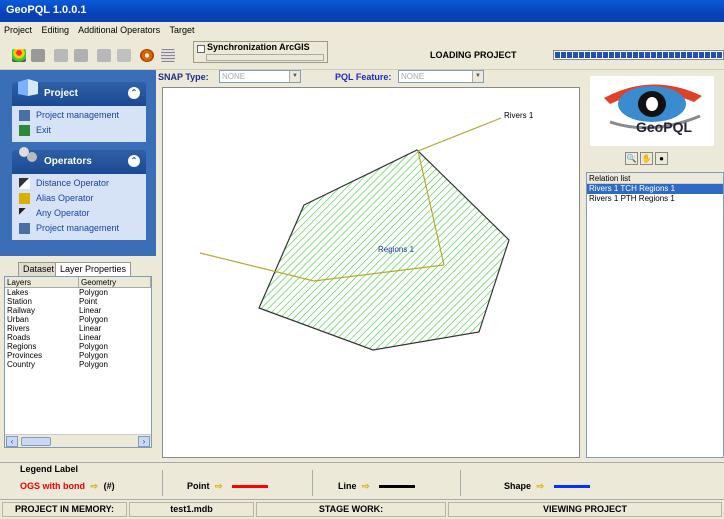  I want to click on loading-progress-bar, so click(638, 55).